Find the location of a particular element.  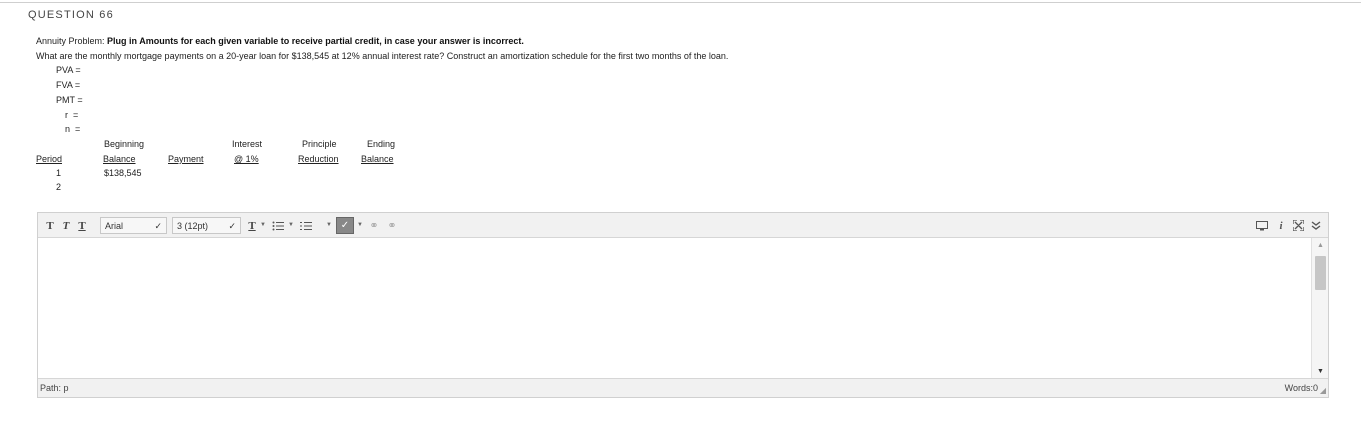

bold-t-icon: T is located at coordinates (50, 225).